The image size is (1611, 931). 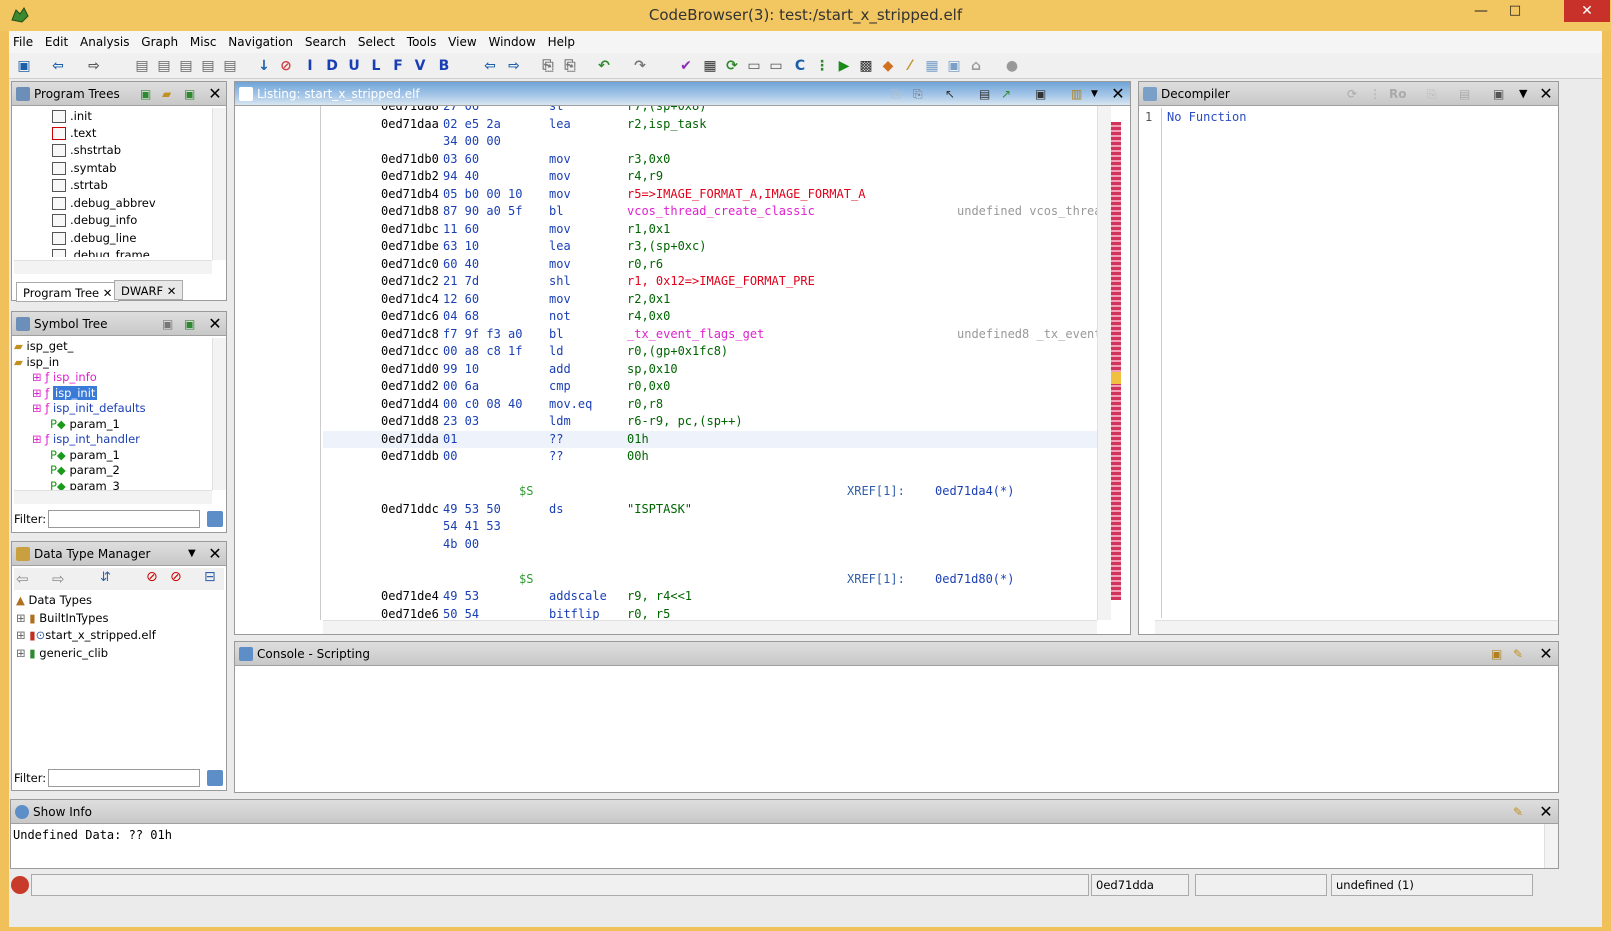 What do you see at coordinates (1104, 363) in the screenshot?
I see `listing-vscroll` at bounding box center [1104, 363].